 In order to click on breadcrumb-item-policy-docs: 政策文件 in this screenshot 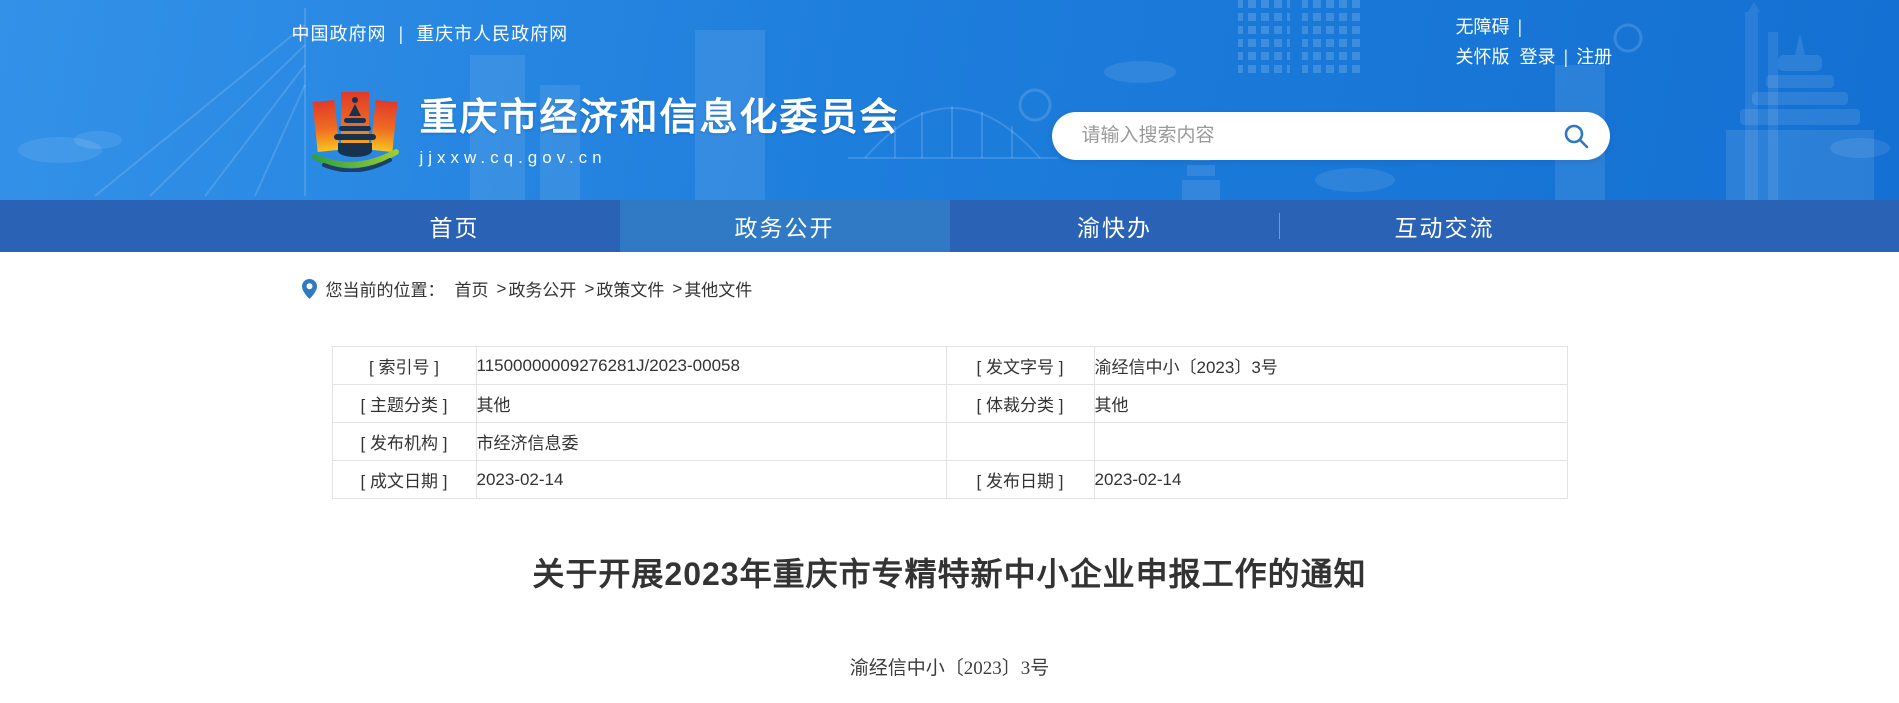, I will do `click(630, 288)`.